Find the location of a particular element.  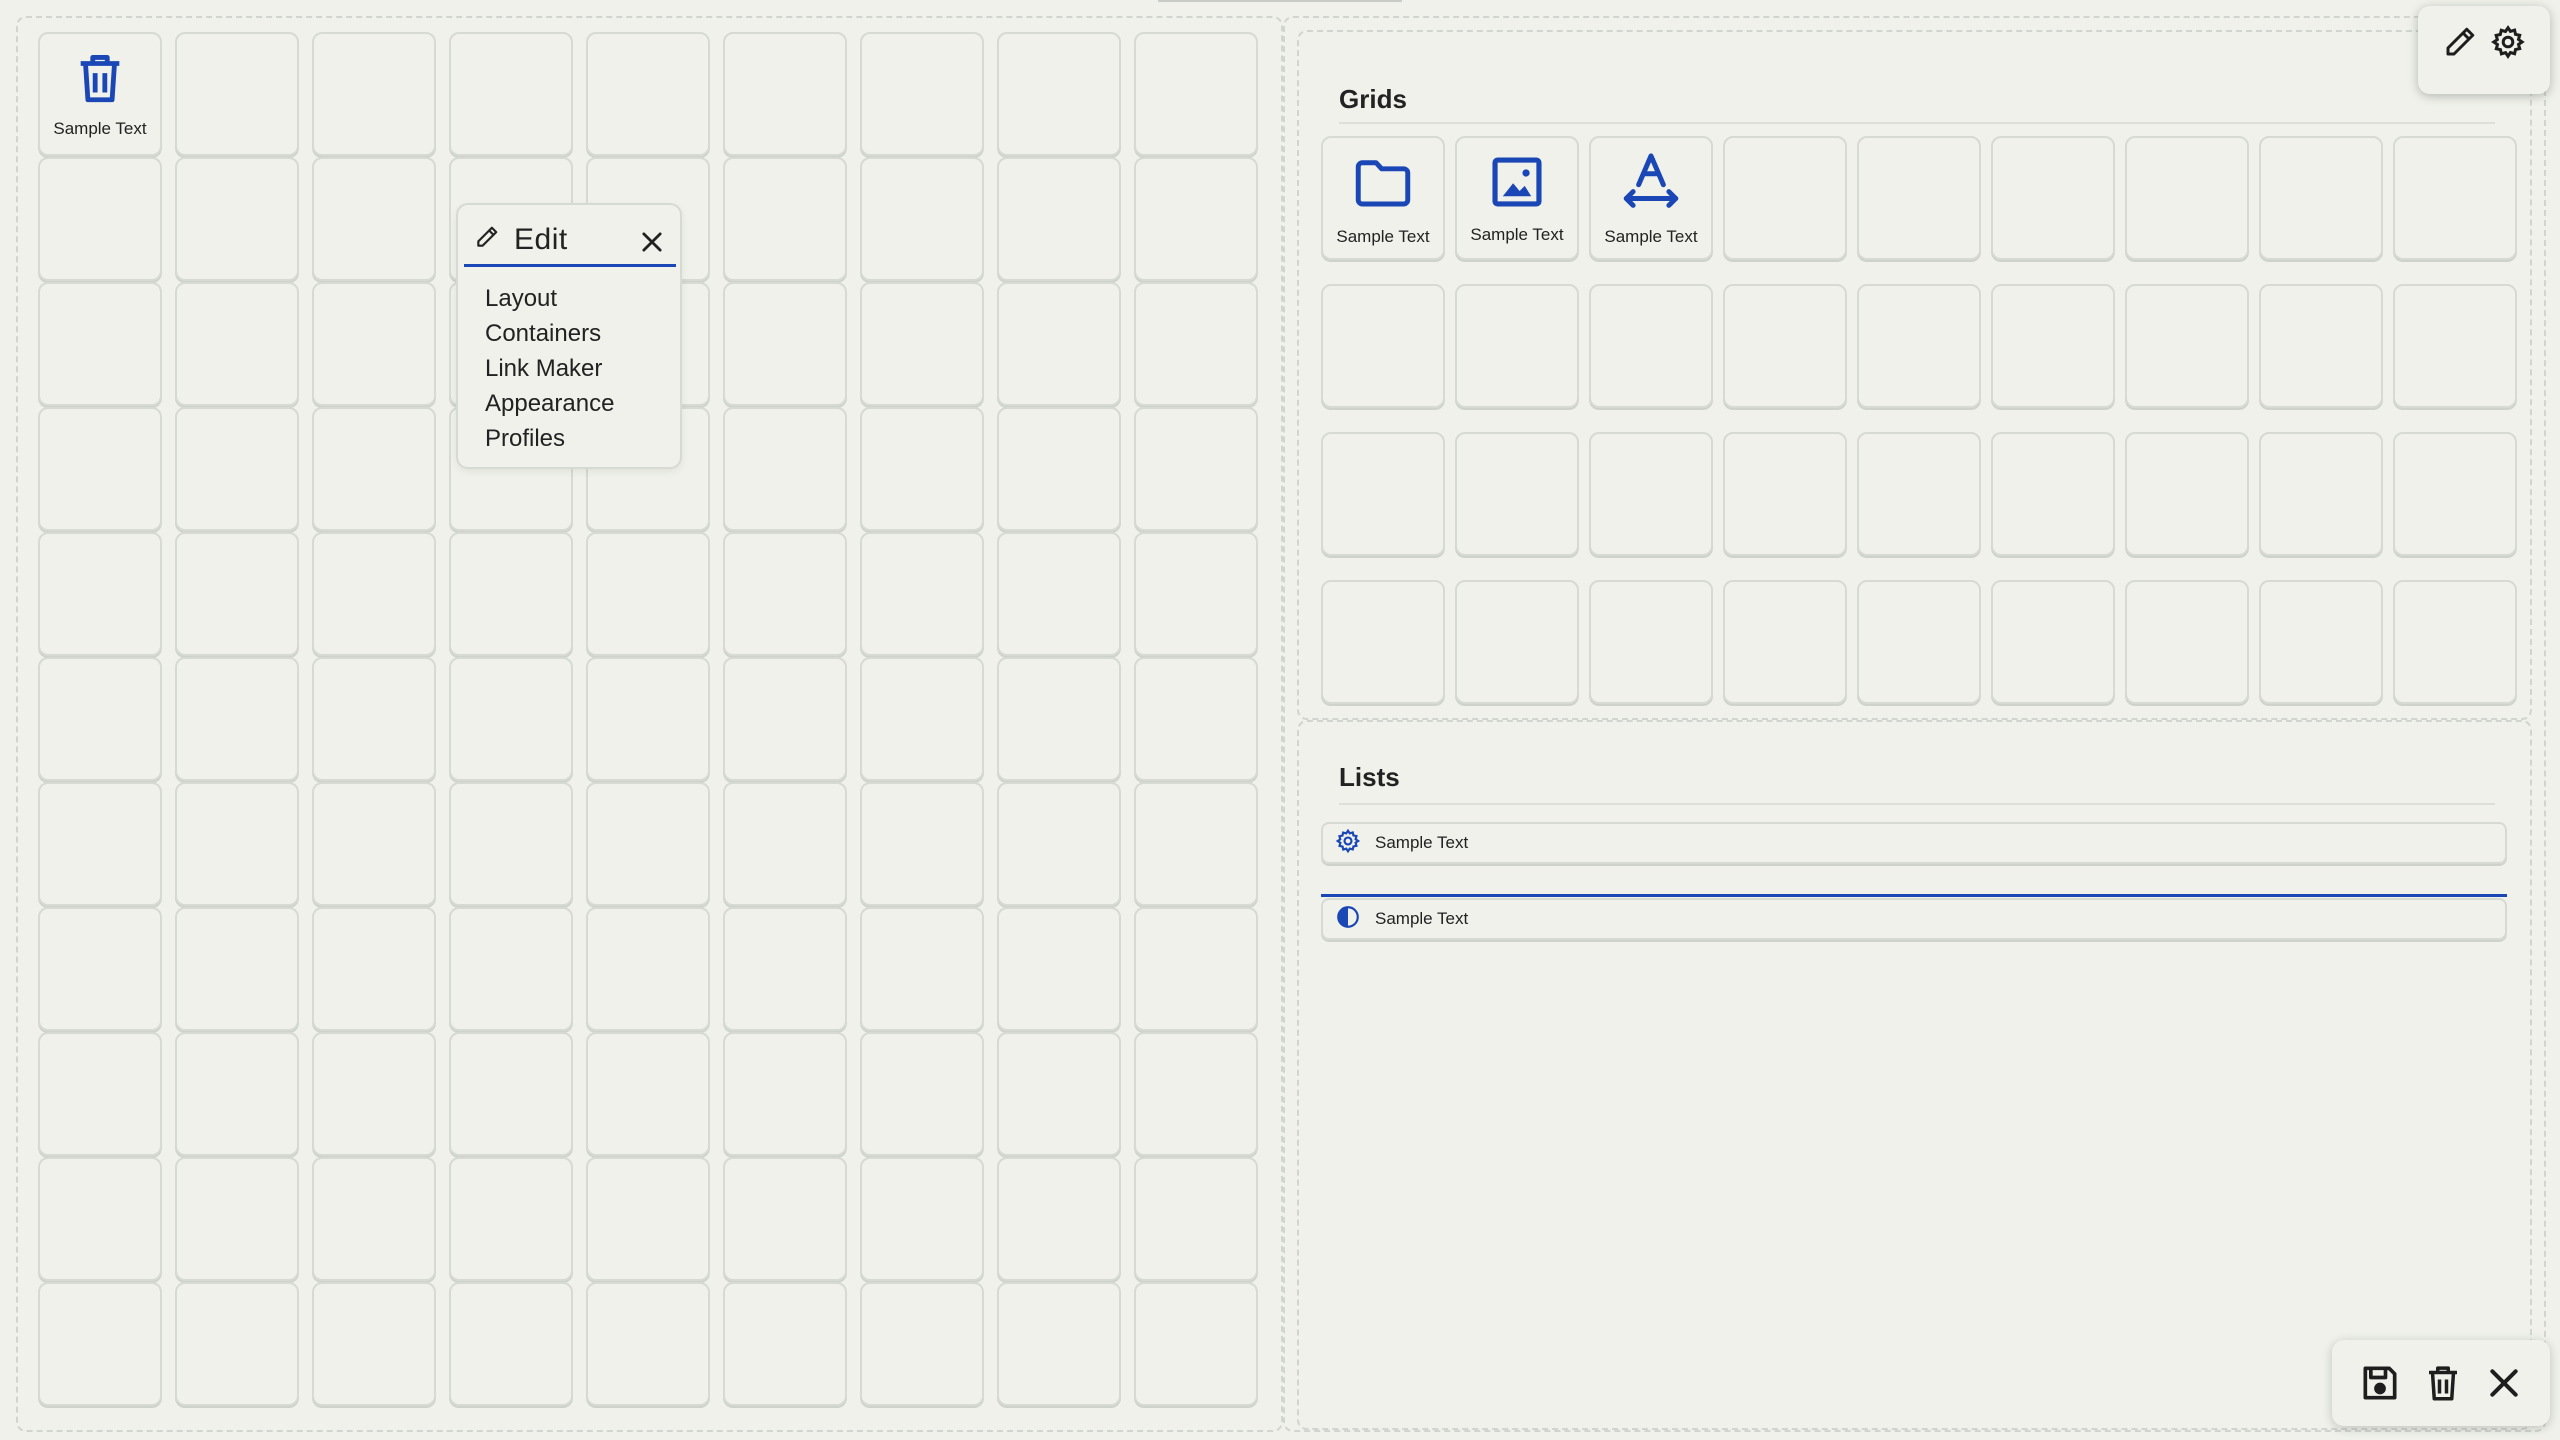

top-drag-handle is located at coordinates (1280, 1).